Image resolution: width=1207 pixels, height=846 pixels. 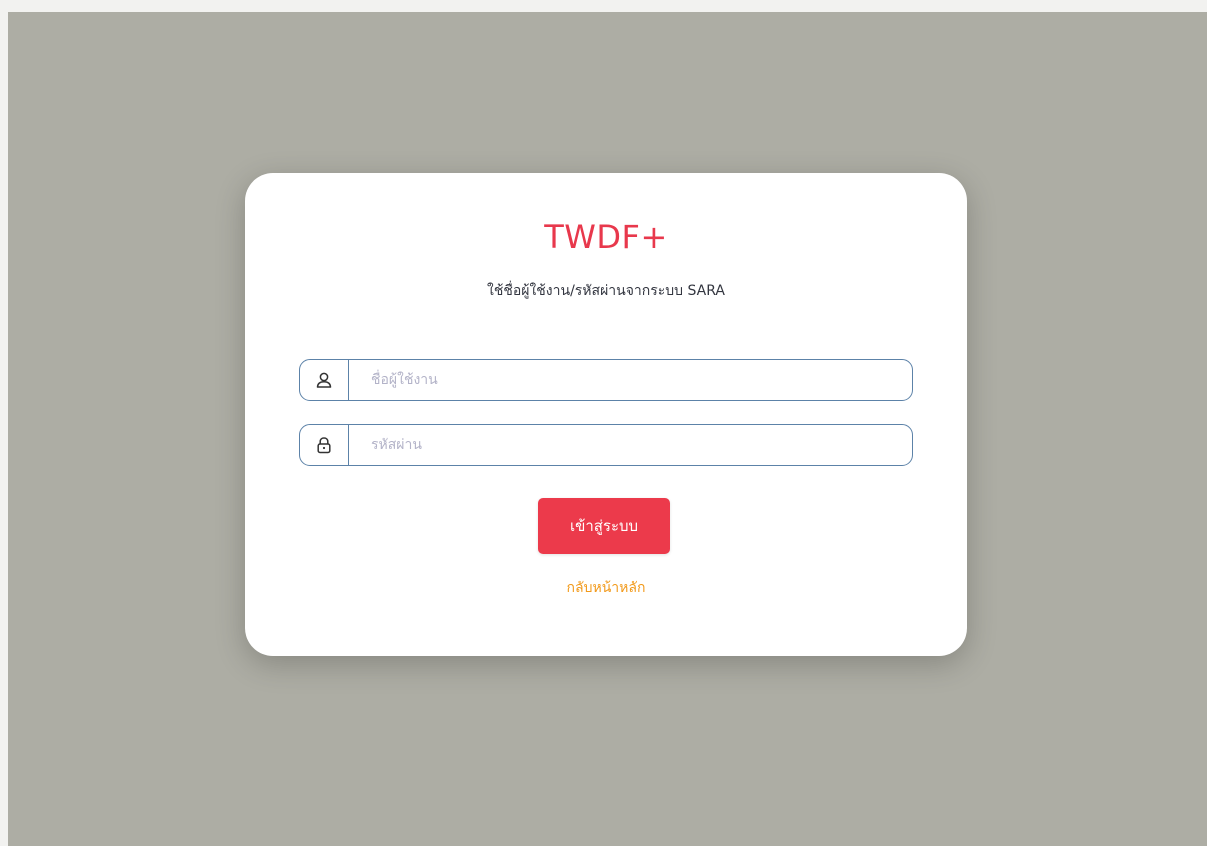 I want to click on username-field, so click(x=606, y=380).